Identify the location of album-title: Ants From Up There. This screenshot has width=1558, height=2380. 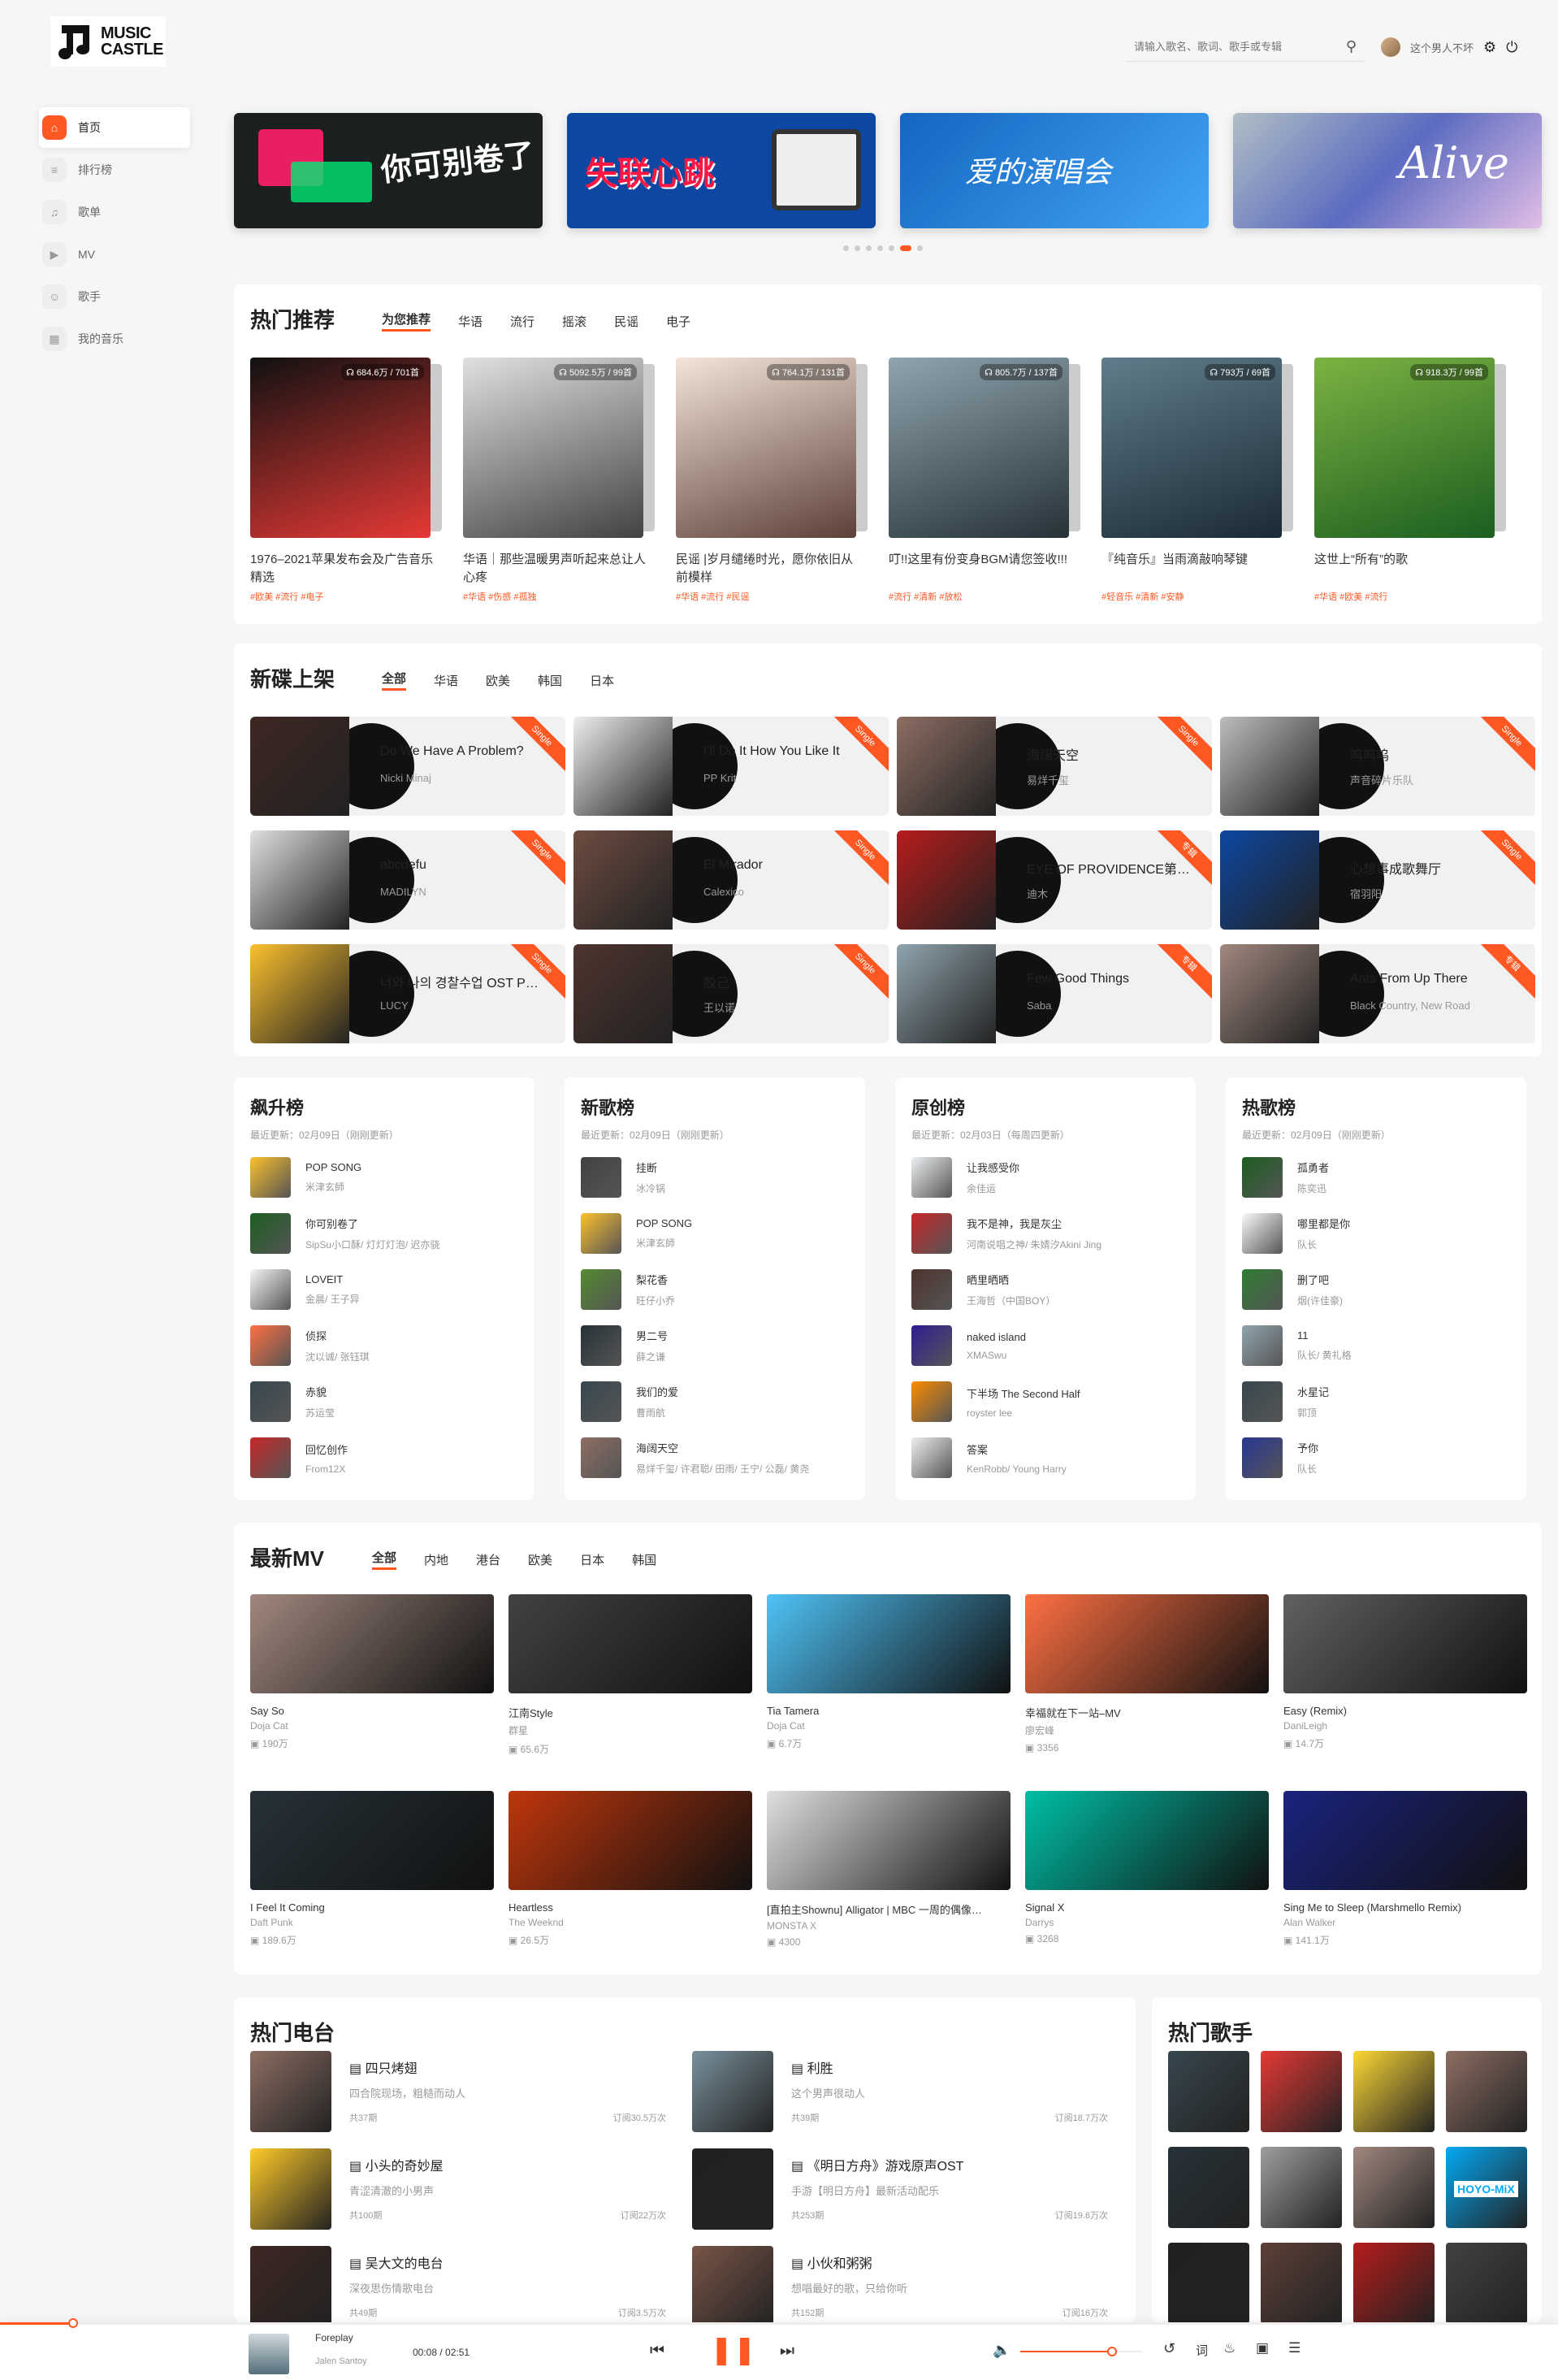
(1435, 979).